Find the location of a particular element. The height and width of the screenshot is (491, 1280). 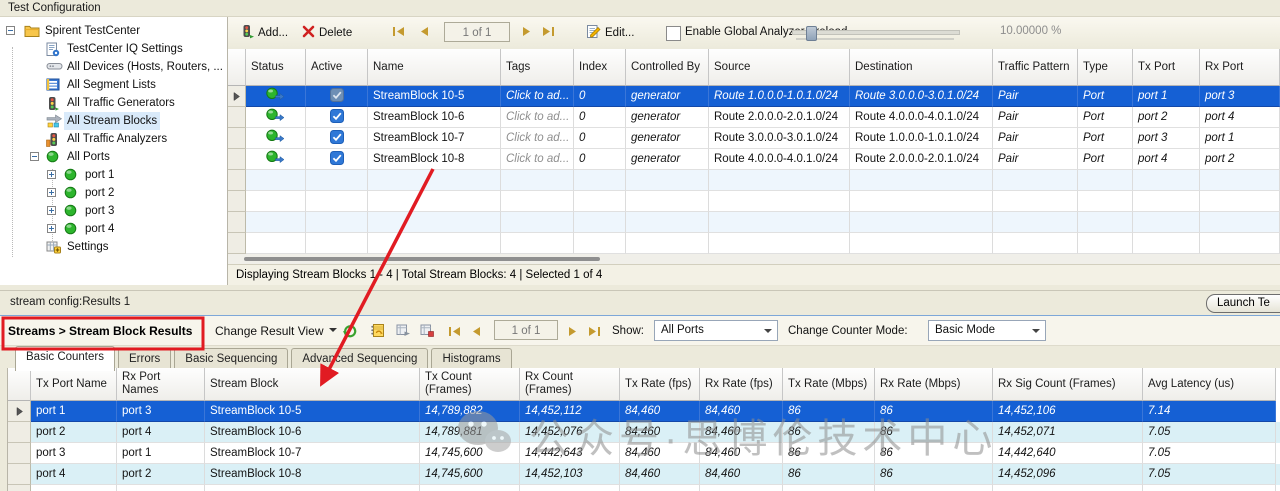

tree-item-all-ports: All Ports is located at coordinates (113, 157).